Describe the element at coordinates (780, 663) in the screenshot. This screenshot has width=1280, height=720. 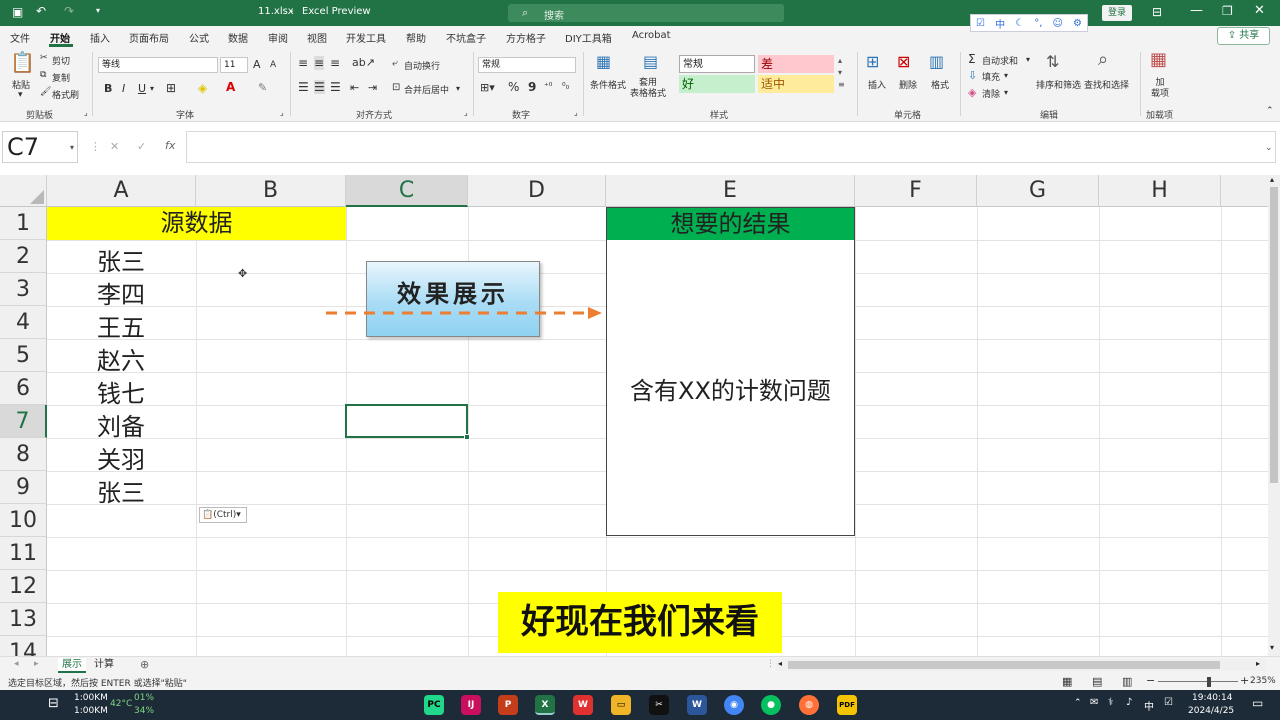
I see `hscroll-left-icon: ◂` at that location.